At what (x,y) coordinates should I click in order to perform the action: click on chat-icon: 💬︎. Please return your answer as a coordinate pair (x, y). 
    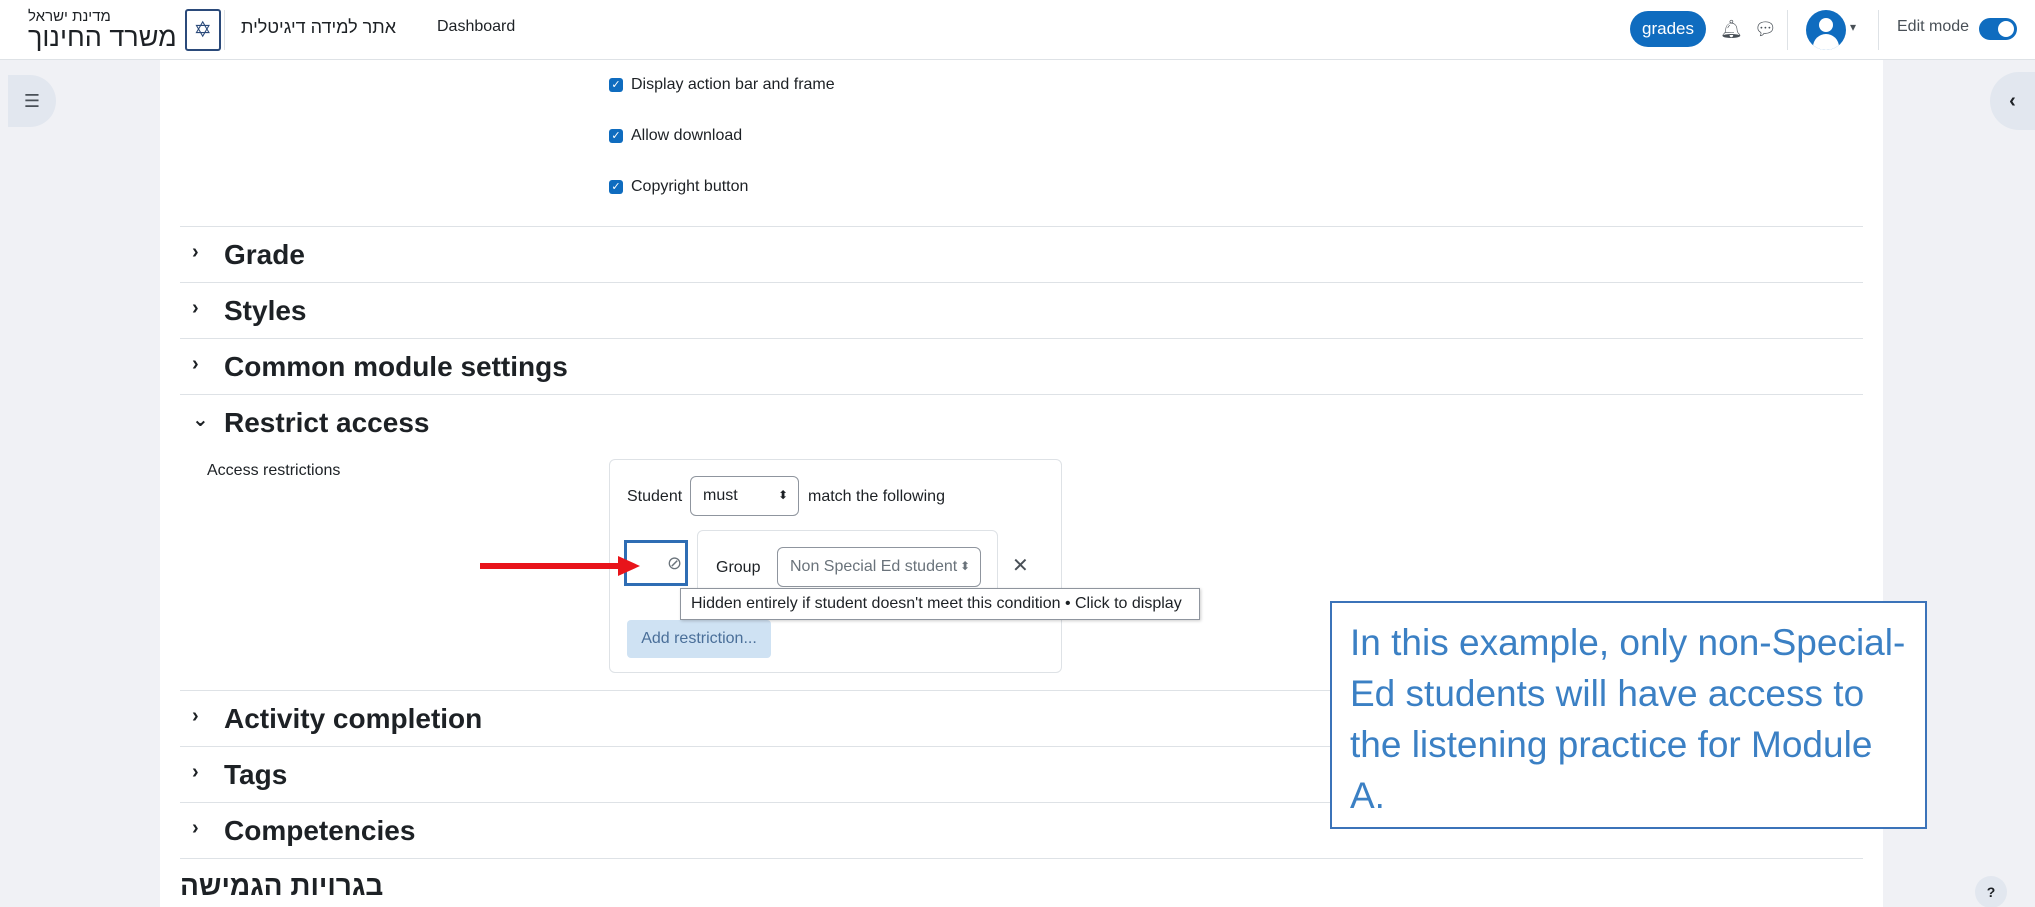
    Looking at the image, I should click on (1765, 29).